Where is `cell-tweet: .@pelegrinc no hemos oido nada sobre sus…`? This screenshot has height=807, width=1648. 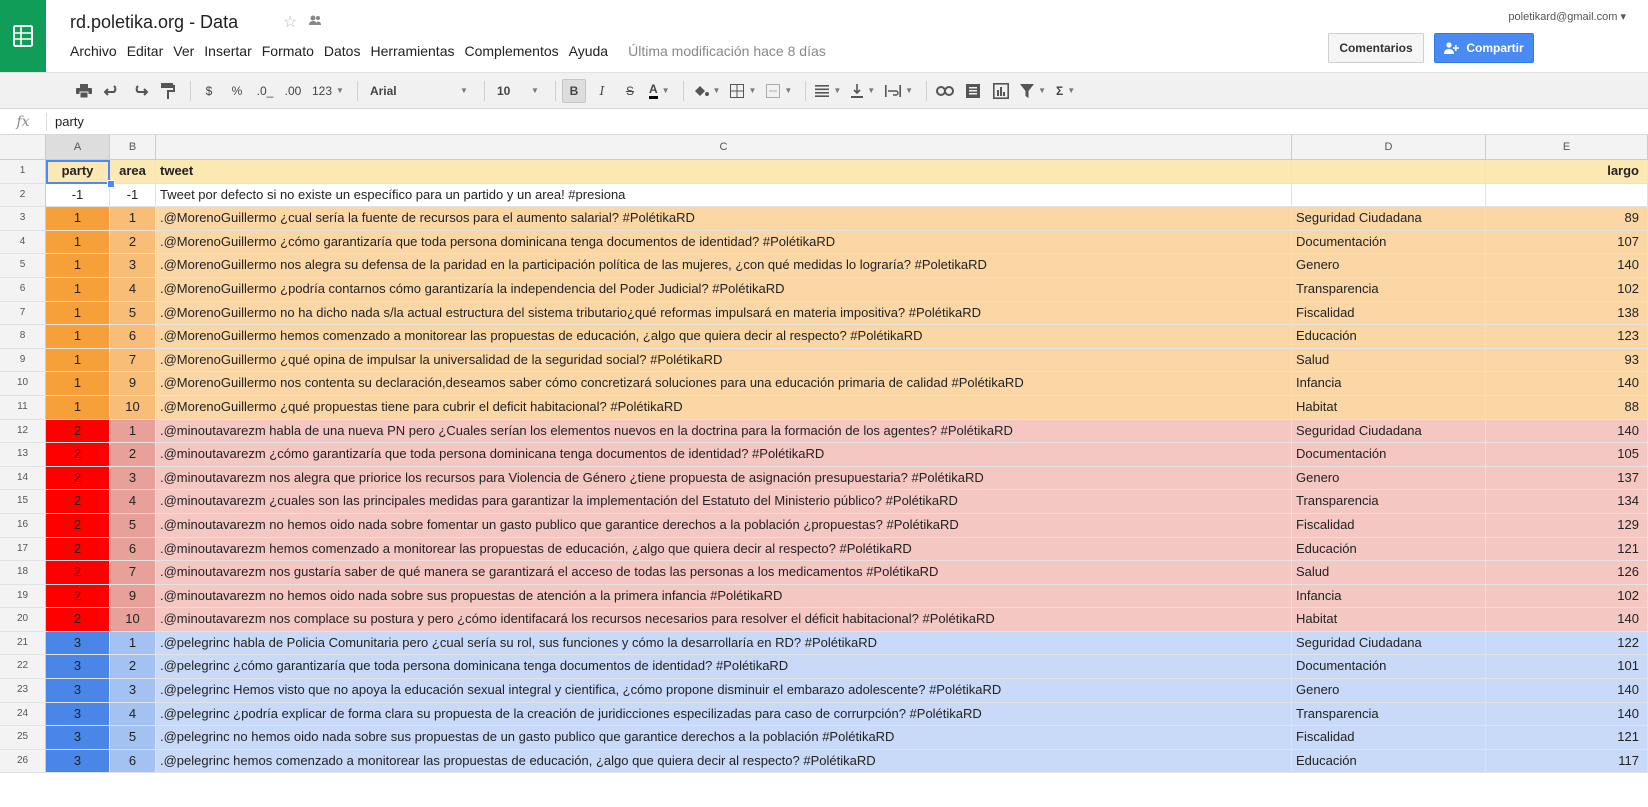
cell-tweet: .@pelegrinc no hemos oido nada sobre sus… is located at coordinates (724, 738).